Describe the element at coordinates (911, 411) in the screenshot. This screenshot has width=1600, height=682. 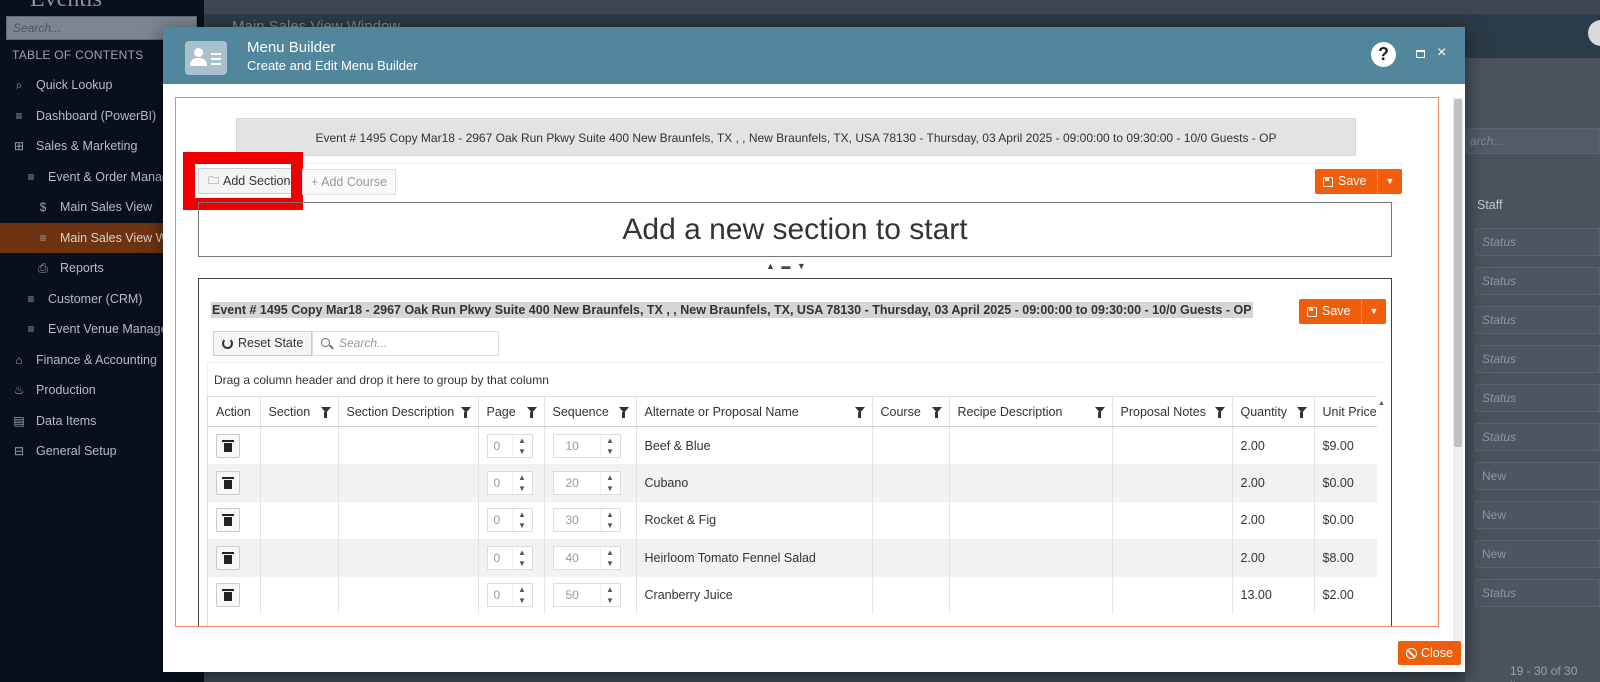
I see `column-header: Course` at that location.